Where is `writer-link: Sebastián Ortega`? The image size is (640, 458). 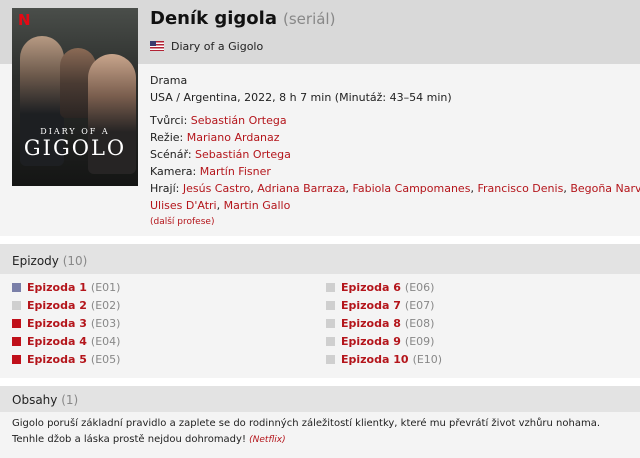 writer-link: Sebastián Ortega is located at coordinates (243, 154).